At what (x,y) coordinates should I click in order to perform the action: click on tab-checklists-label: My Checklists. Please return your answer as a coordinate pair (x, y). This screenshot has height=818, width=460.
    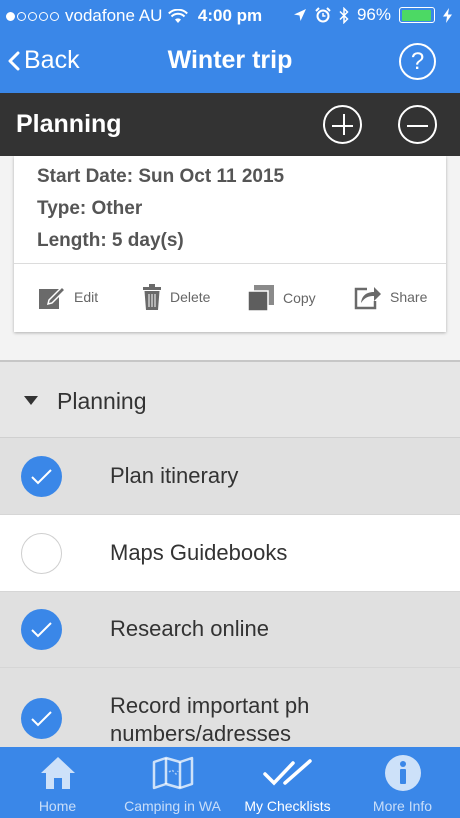
    Looking at the image, I should click on (287, 806).